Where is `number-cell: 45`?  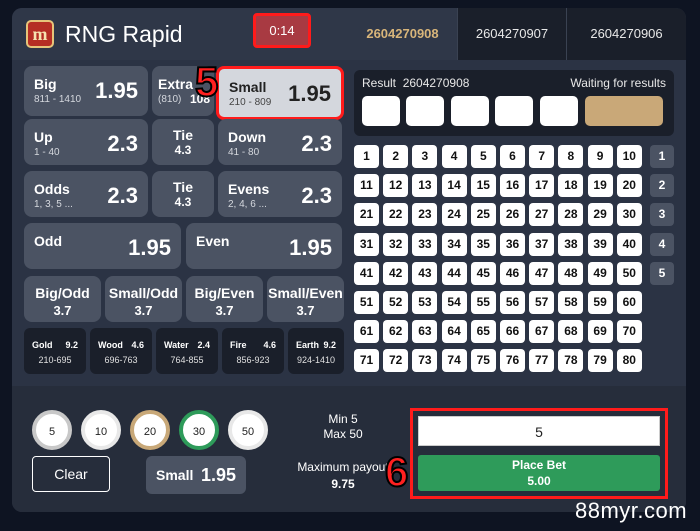 number-cell: 45 is located at coordinates (483, 273).